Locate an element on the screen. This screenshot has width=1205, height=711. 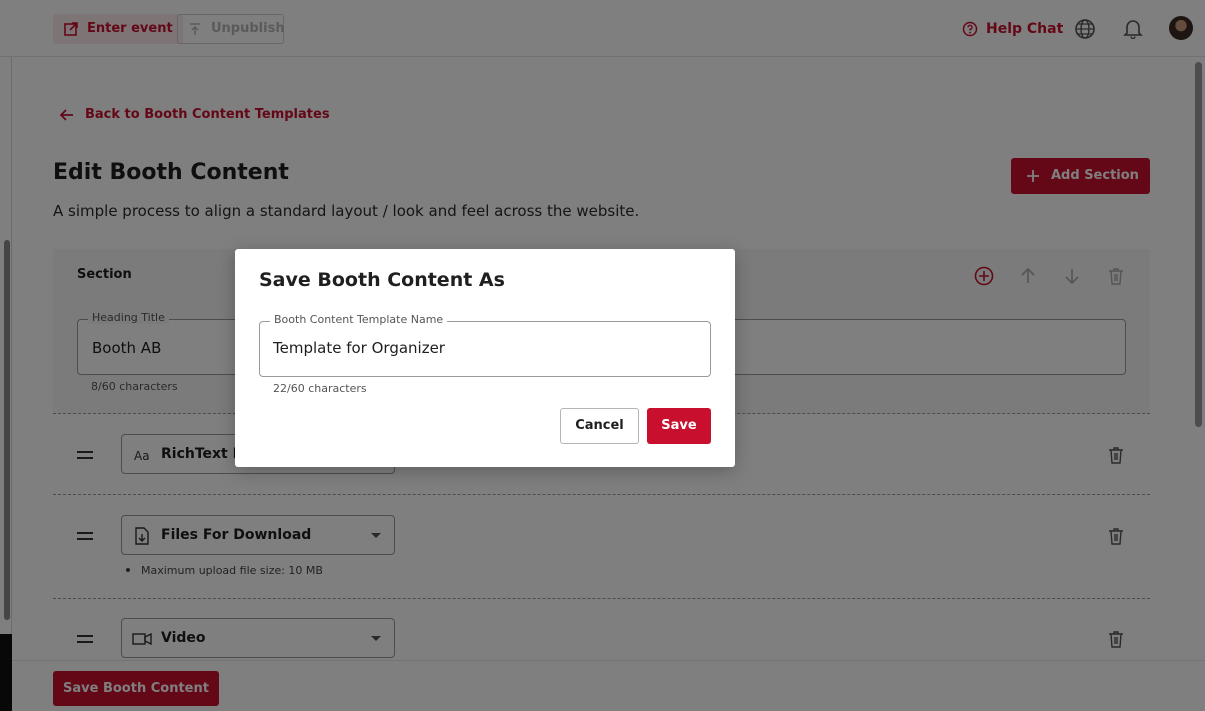
template-name-label: Booth Content Template Name is located at coordinates (359, 319).